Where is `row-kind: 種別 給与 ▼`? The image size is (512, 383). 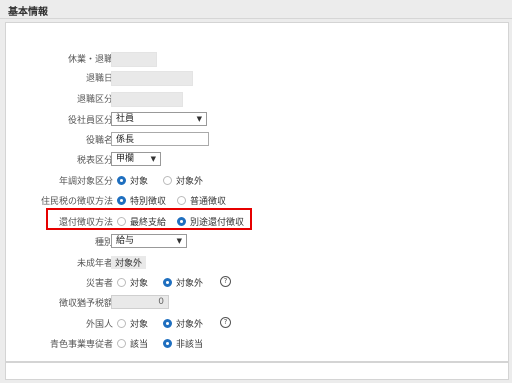 row-kind: 種別 給与 ▼ is located at coordinates (256, 242).